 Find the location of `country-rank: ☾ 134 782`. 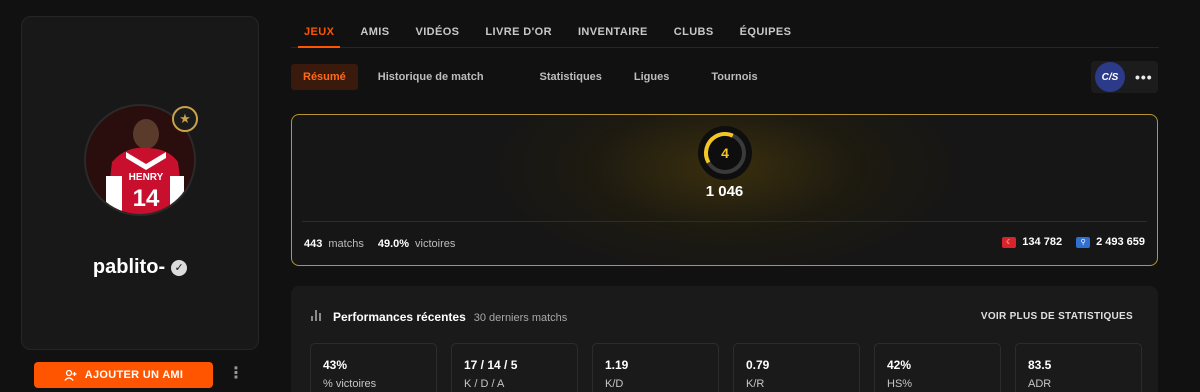

country-rank: ☾ 134 782 is located at coordinates (1032, 242).